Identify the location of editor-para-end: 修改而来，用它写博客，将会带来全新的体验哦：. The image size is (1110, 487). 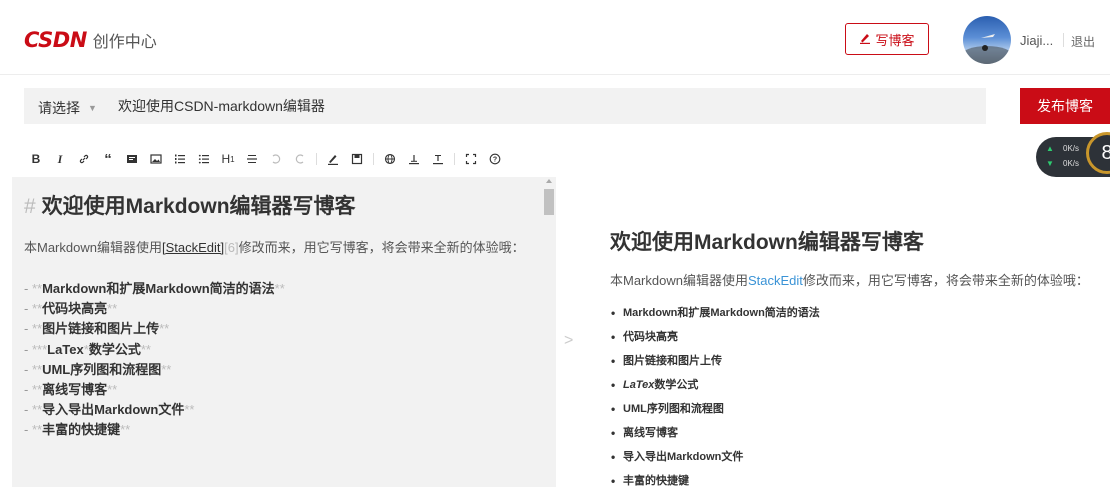
(381, 247).